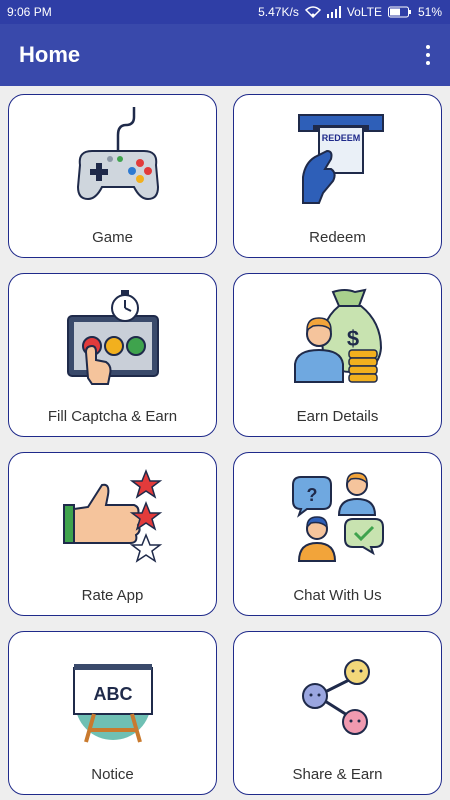  I want to click on tile-rate-app: Rate App, so click(112, 534).